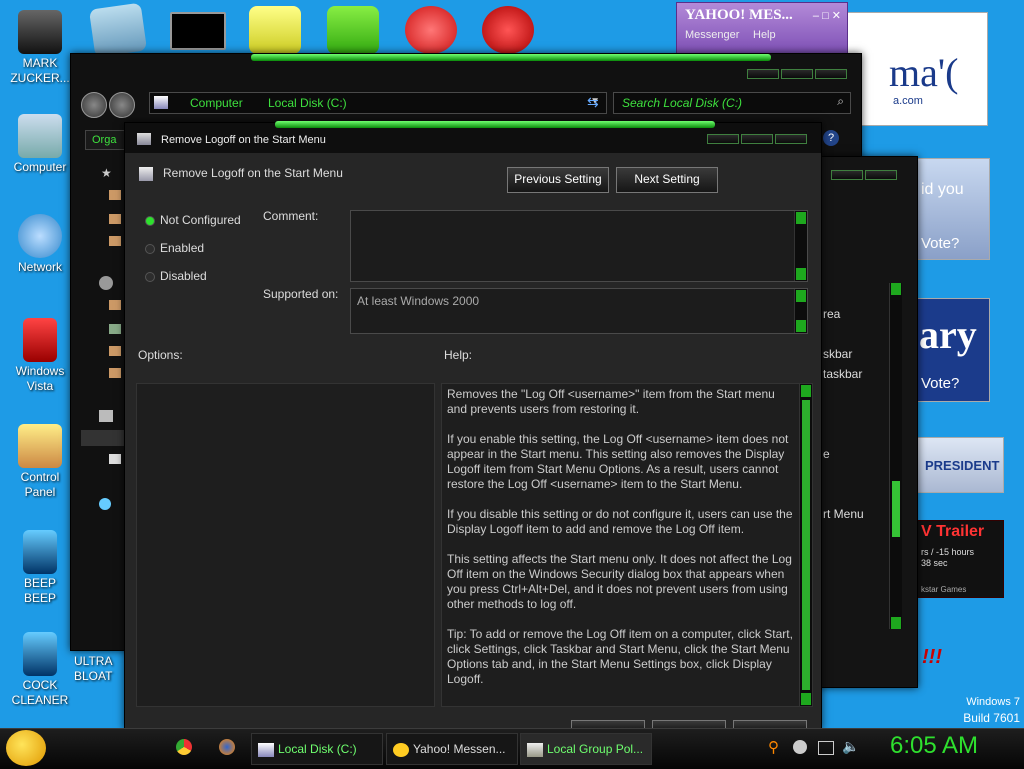  I want to click on bg-dialog-text: taskbar, so click(843, 374).